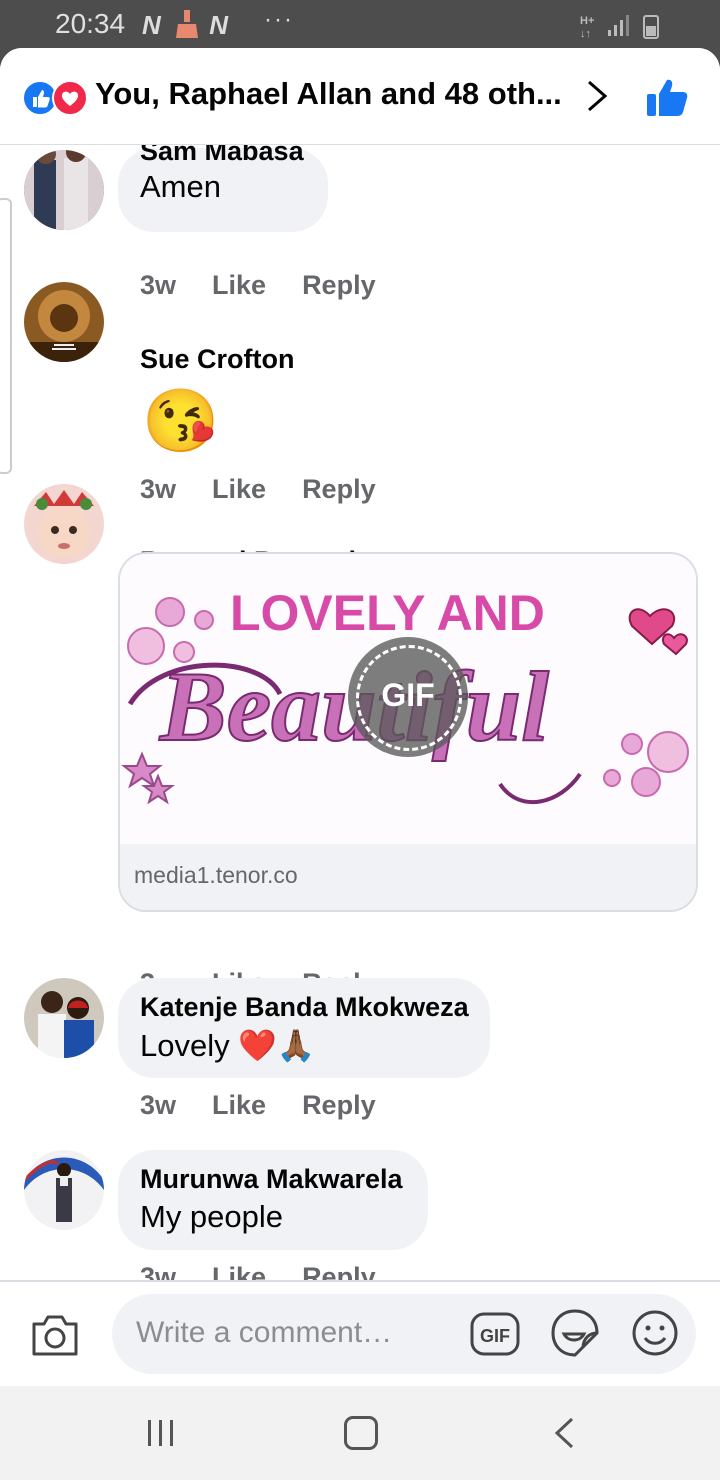 Image resolution: width=720 pixels, height=1480 pixels. I want to click on like-button: Like, so click(239, 1105).